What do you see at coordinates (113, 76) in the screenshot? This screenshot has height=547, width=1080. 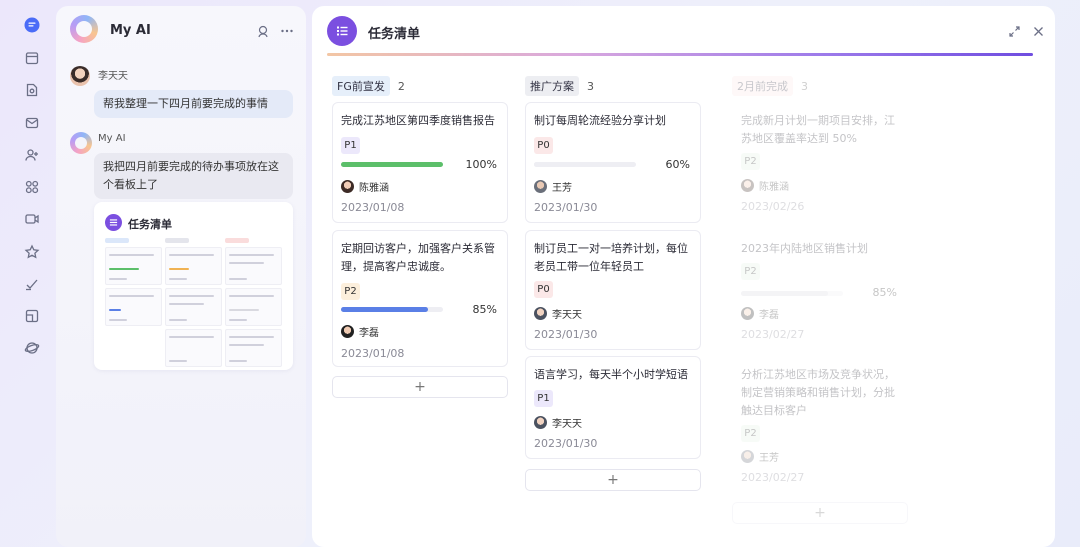 I see `user-name: 李天天` at bounding box center [113, 76].